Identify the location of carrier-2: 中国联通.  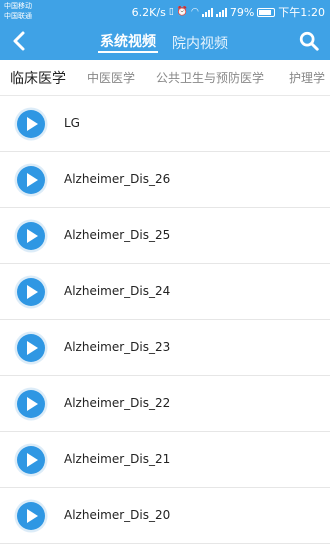
(18, 16).